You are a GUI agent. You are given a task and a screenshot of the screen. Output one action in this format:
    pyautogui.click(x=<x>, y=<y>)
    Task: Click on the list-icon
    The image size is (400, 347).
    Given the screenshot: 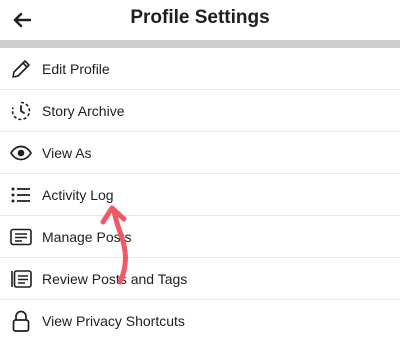 What is the action you would take?
    pyautogui.click(x=21, y=195)
    